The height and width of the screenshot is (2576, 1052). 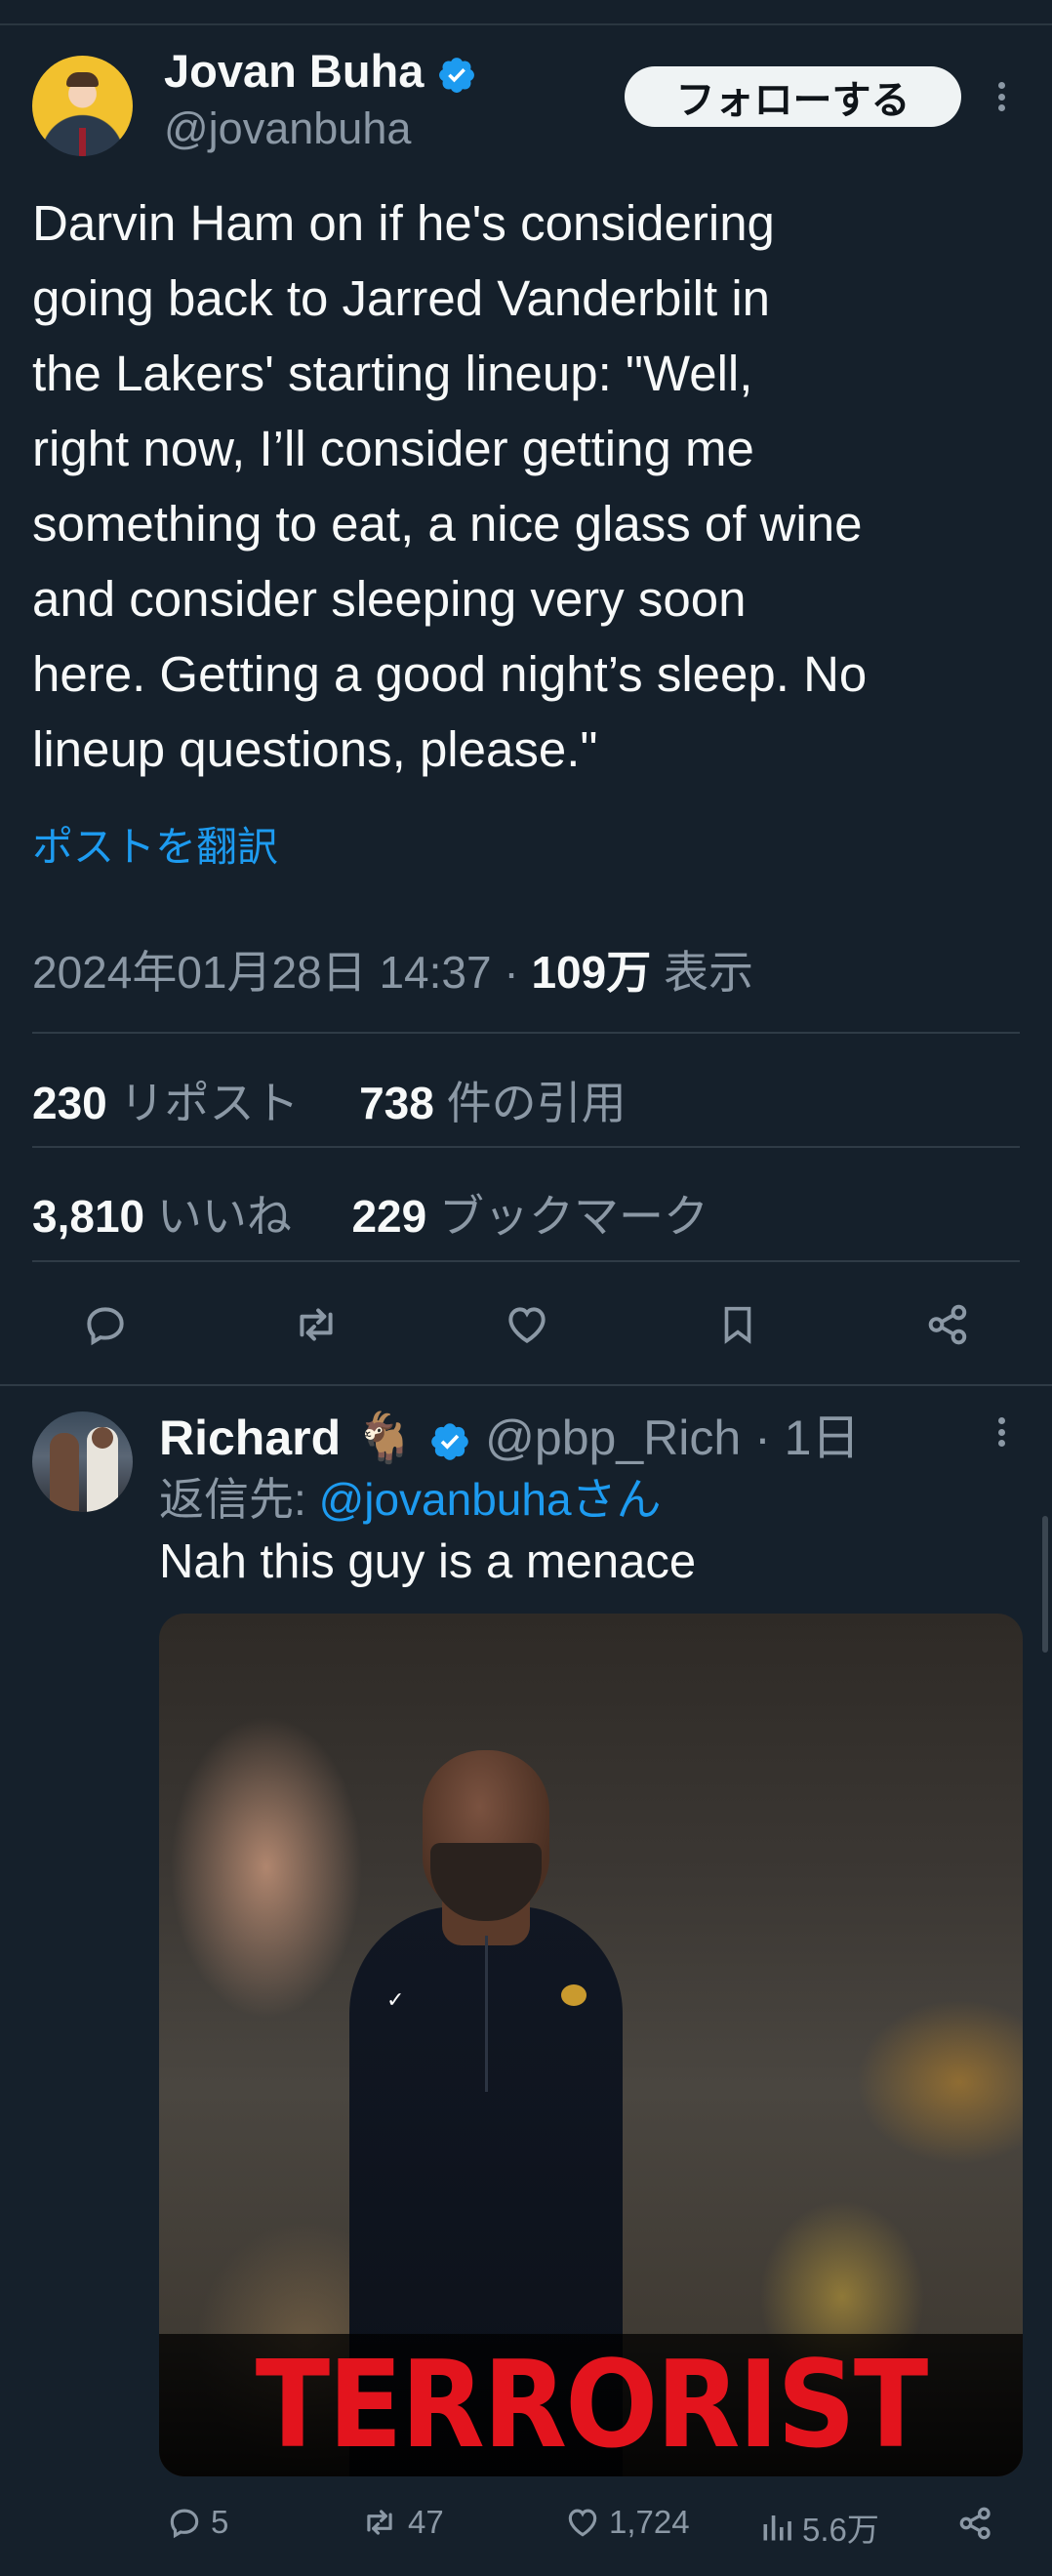 I want to click on reply-replies: 5, so click(x=197, y=2522).